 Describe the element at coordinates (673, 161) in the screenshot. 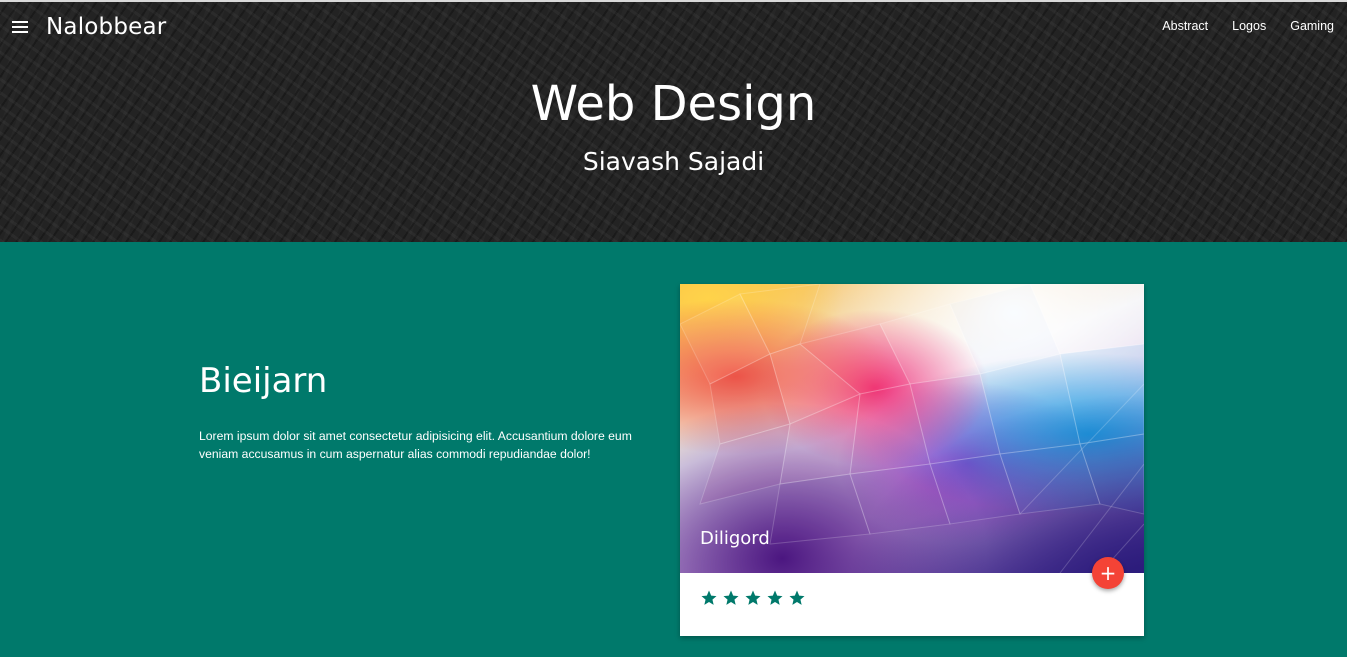

I see `page-subtitle: Siavash Sajadi` at that location.